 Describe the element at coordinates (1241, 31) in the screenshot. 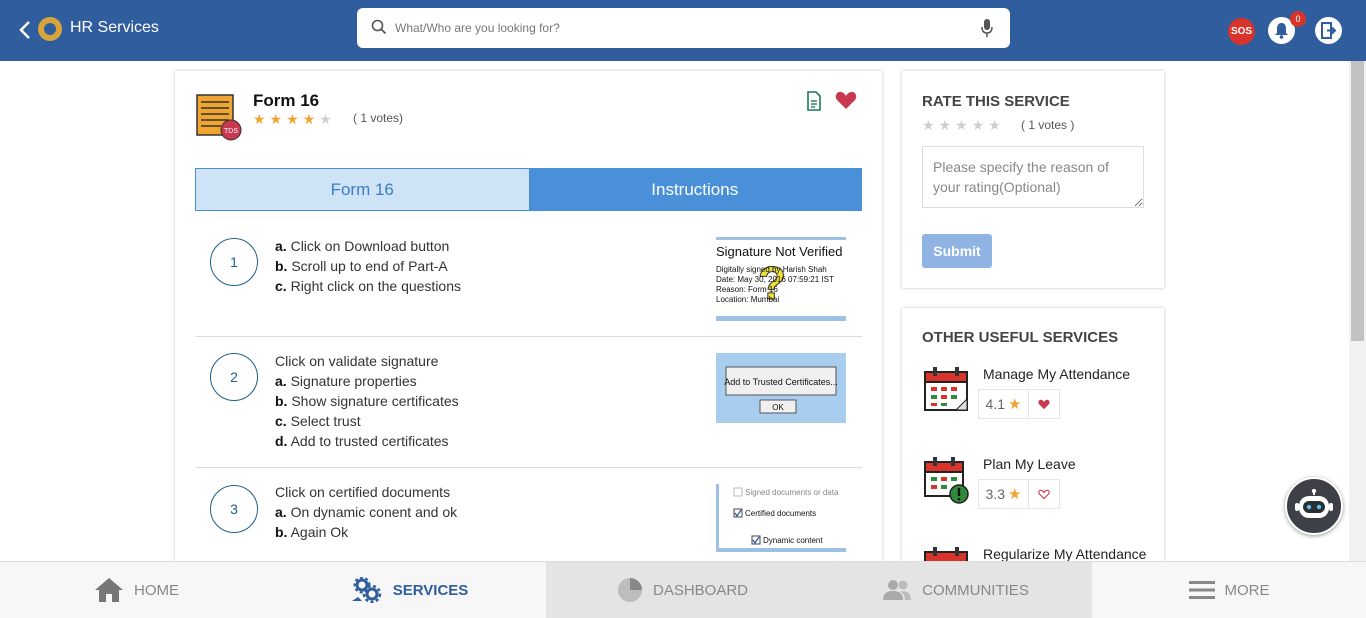

I see `sos-button: SOS` at that location.